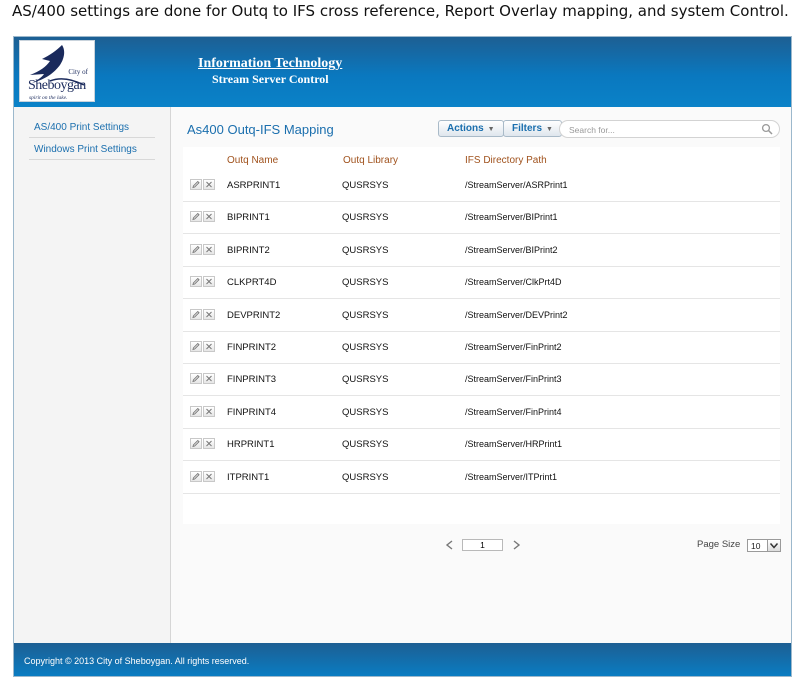  Describe the element at coordinates (48, 98) in the screenshot. I see `logo-tagline-text: spirit on the lake.` at that location.